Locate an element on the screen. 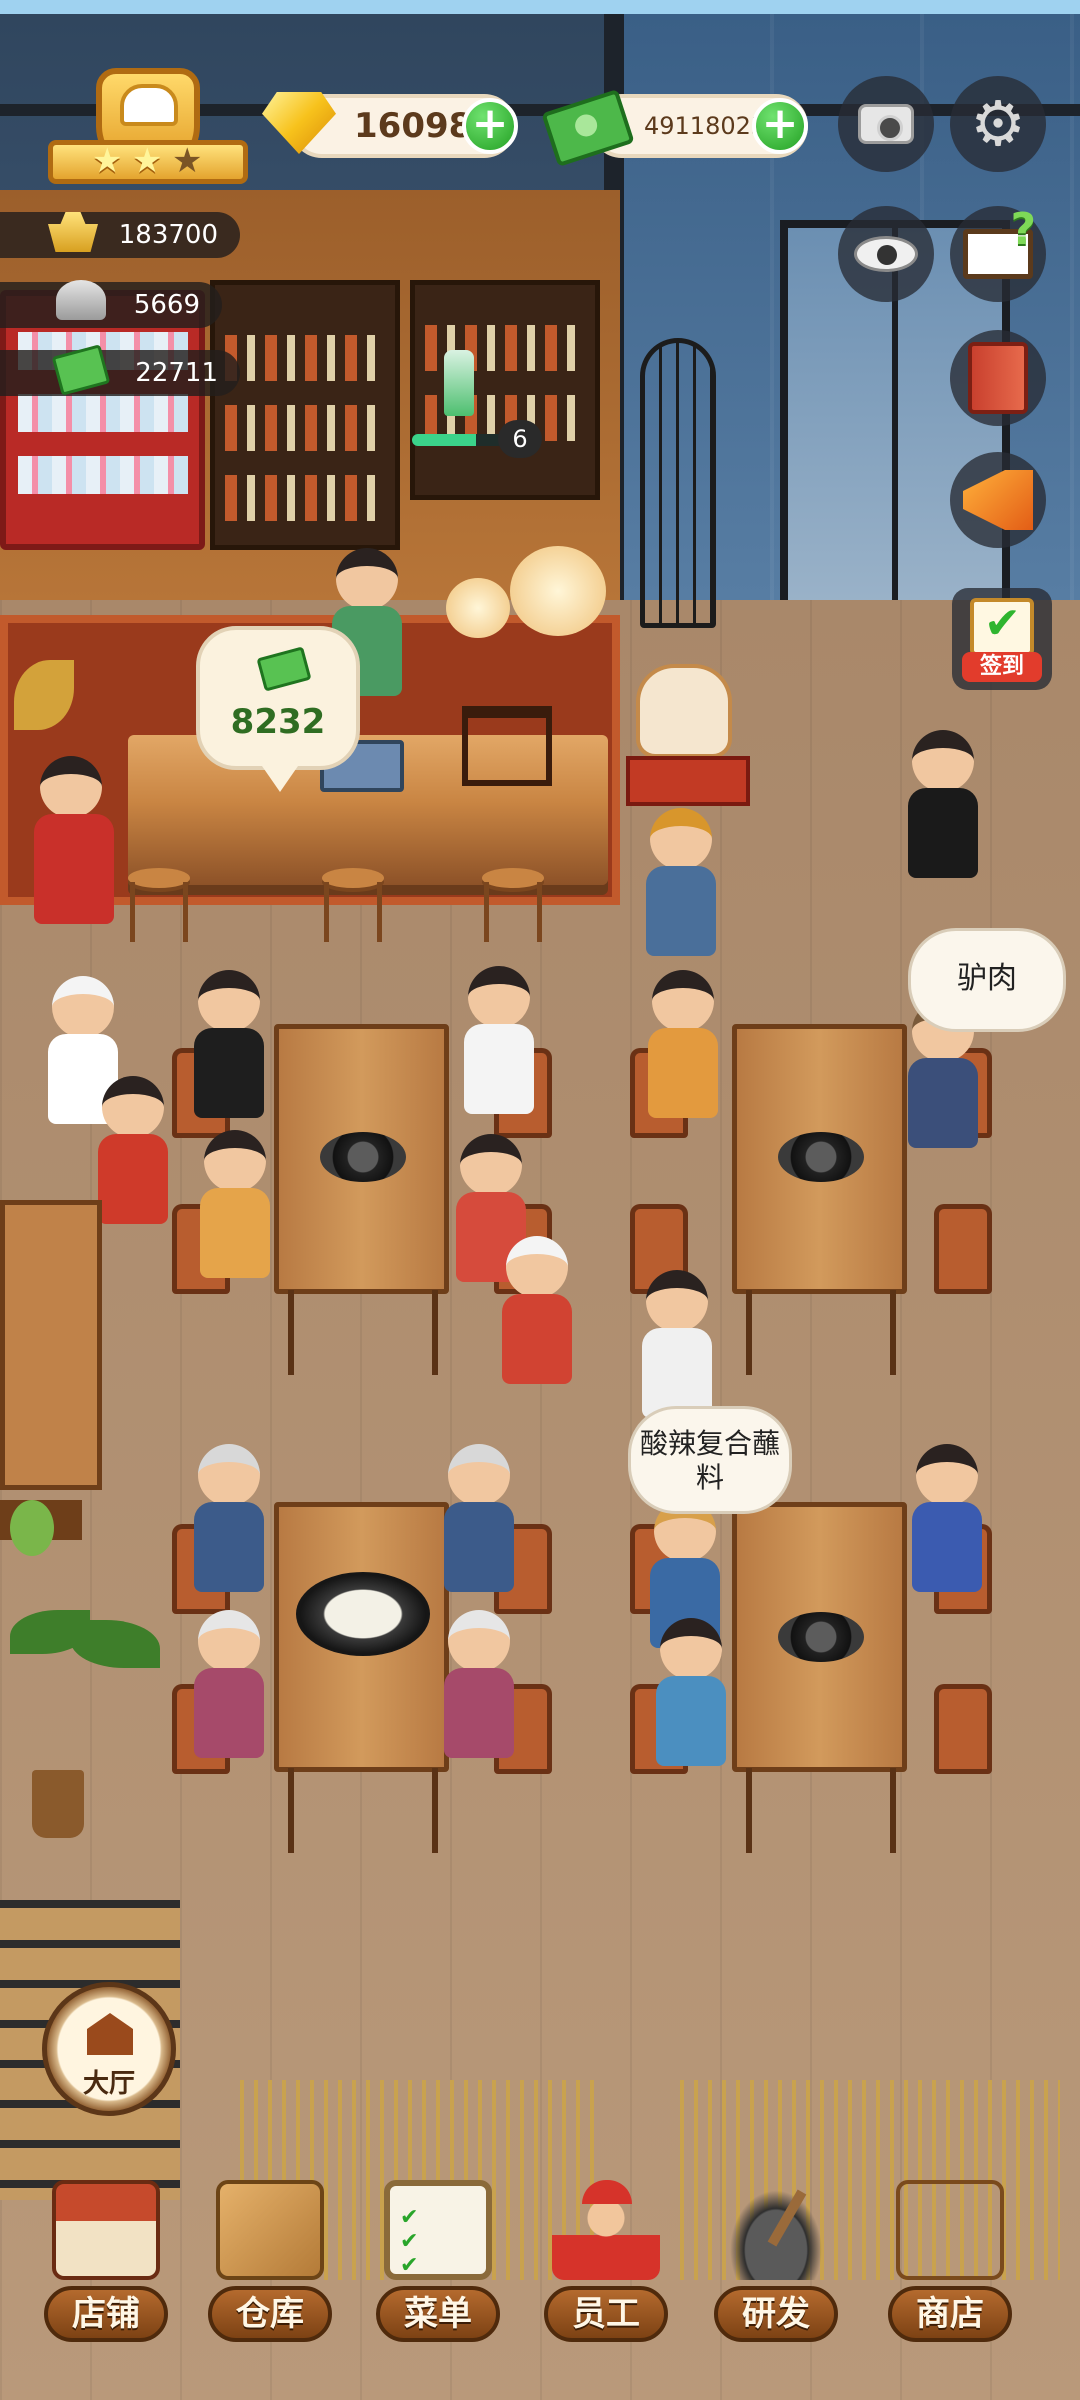 Image resolution: width=1080 pixels, height=2400 pixels. add-cash-button: + is located at coordinates (780, 126).